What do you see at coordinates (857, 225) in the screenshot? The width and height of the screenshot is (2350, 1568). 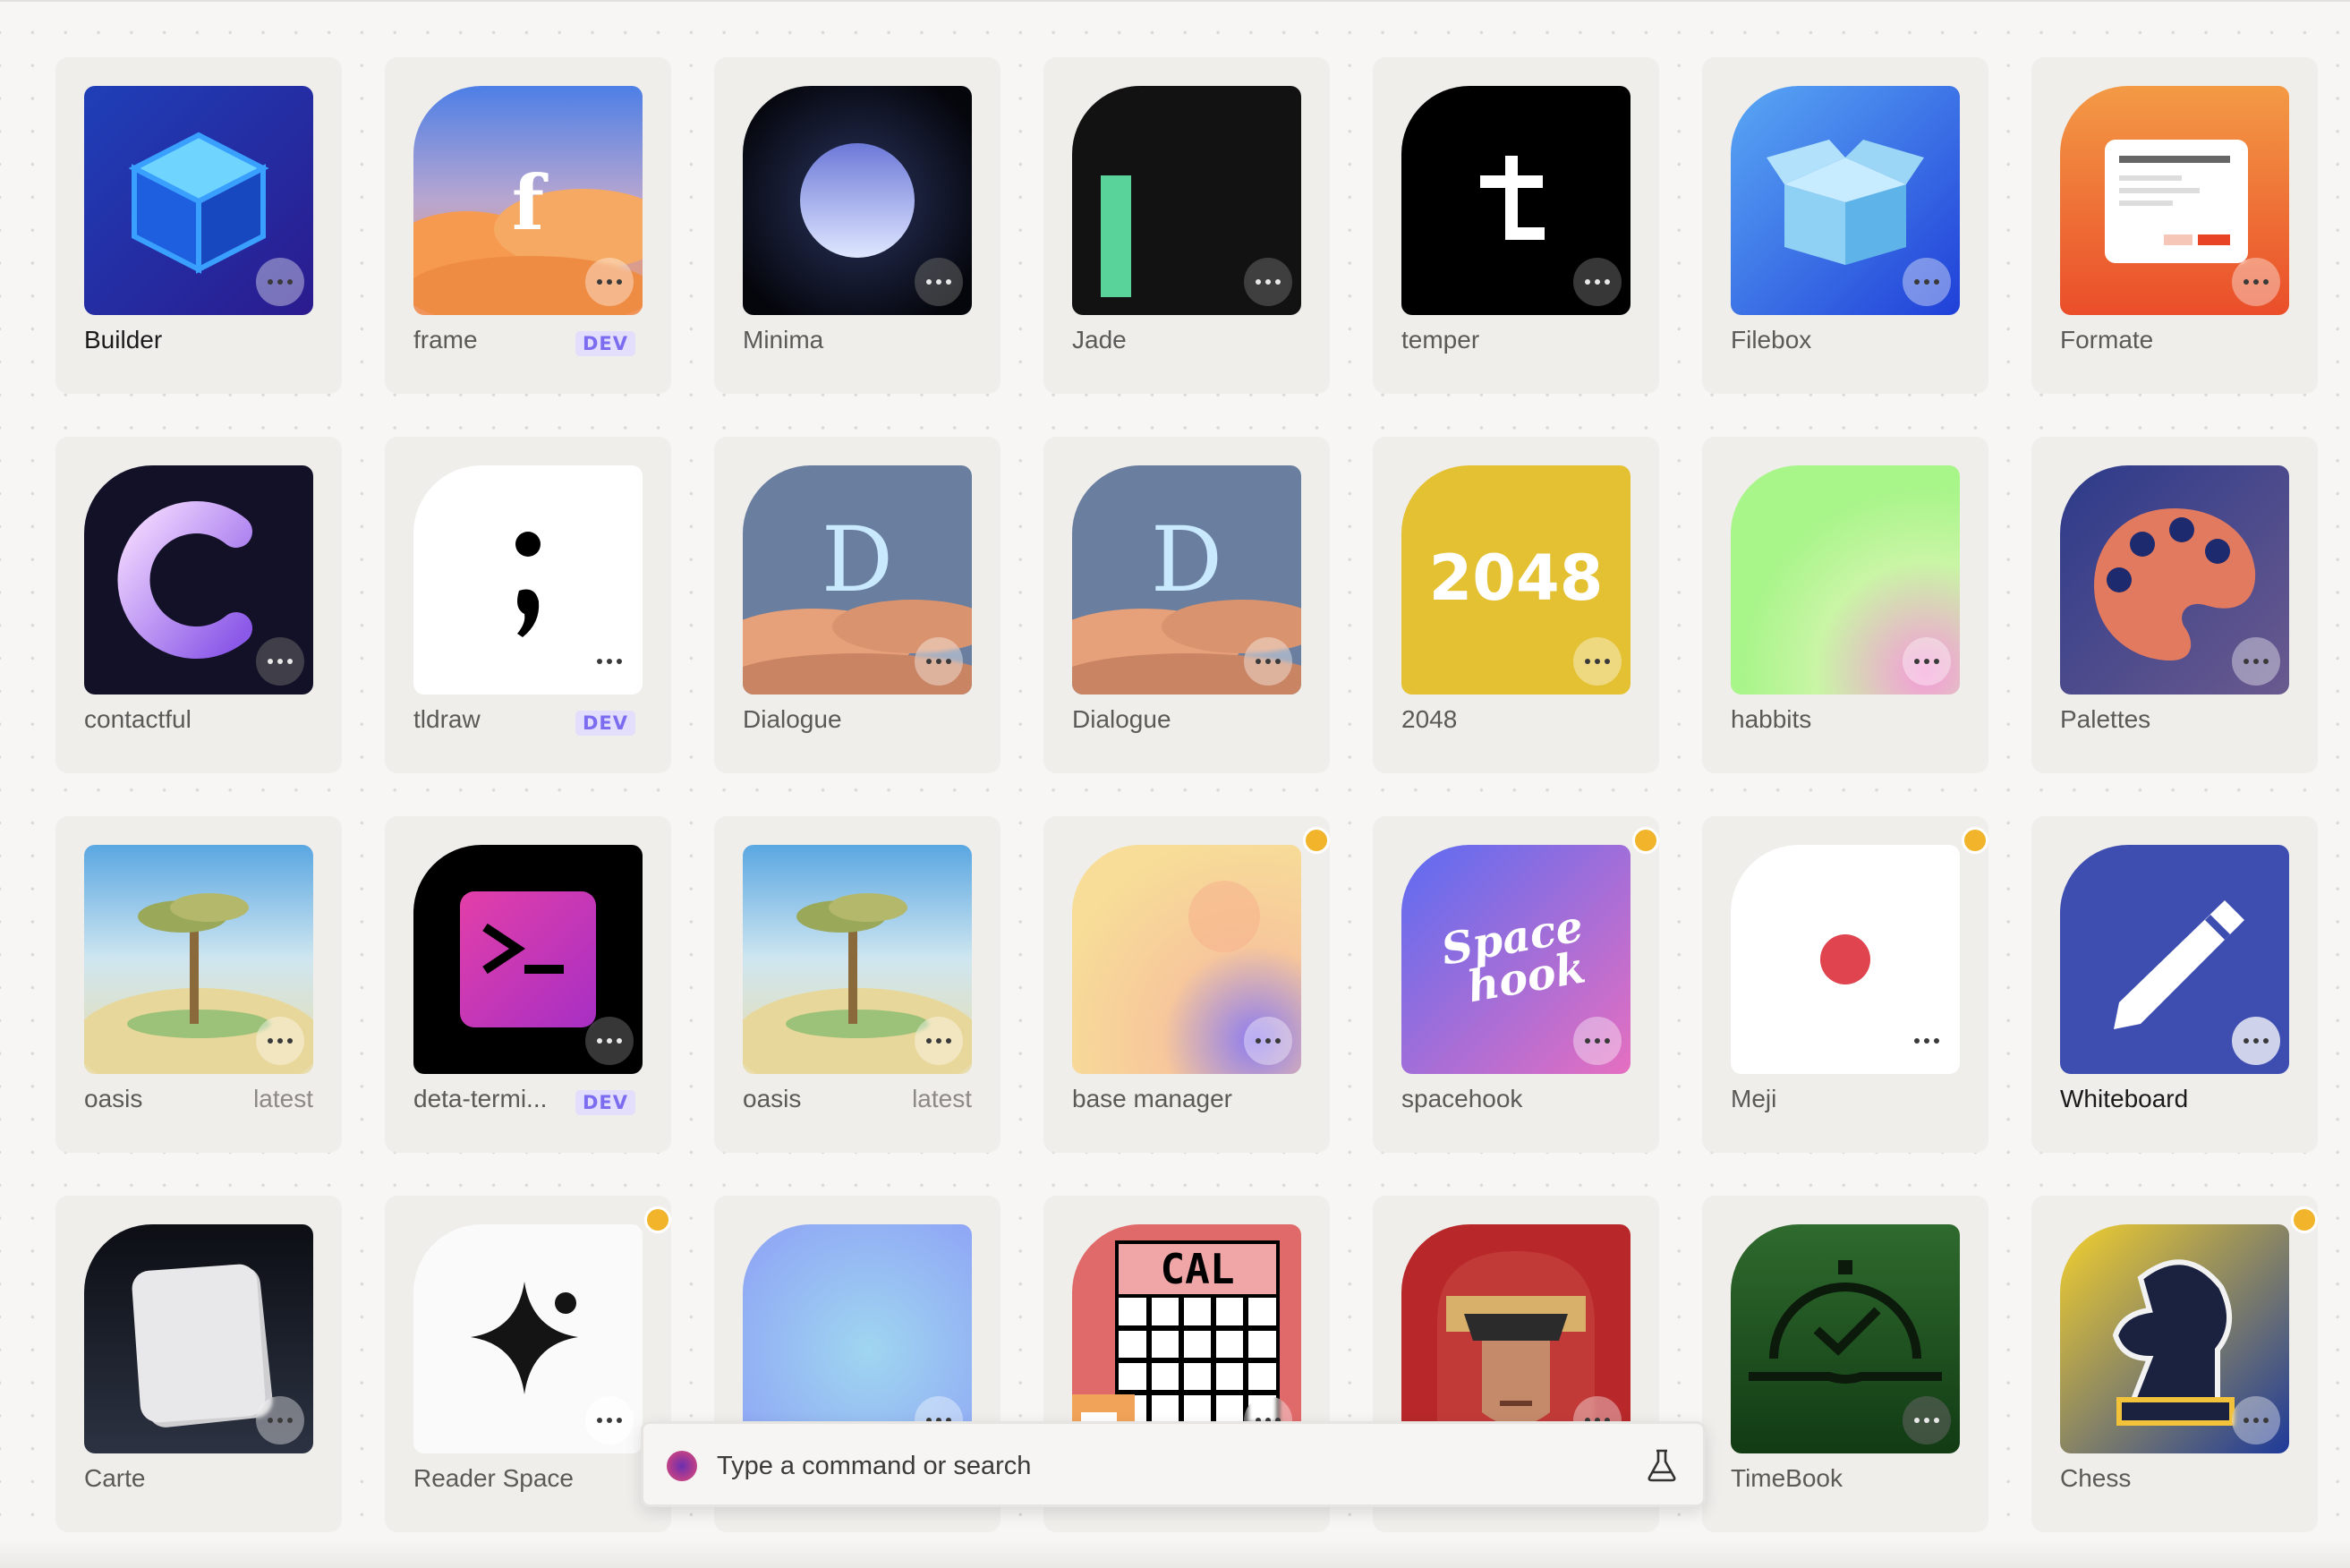 I see `app-tile-minima: Minima` at bounding box center [857, 225].